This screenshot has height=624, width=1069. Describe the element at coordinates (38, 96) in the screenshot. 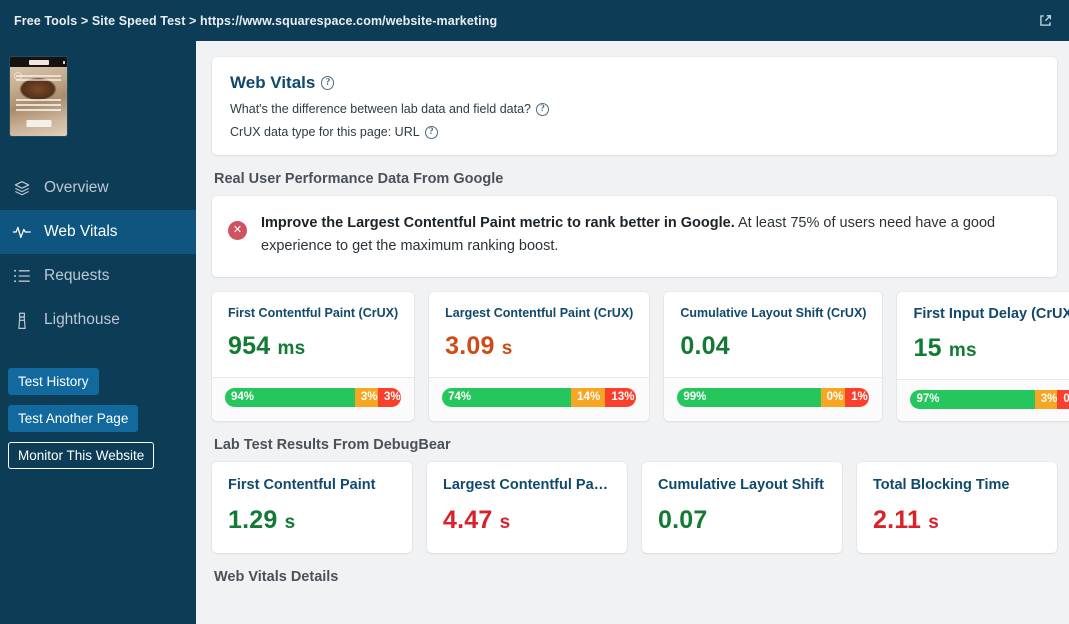

I see `site-screenshot-thumbnail` at that location.